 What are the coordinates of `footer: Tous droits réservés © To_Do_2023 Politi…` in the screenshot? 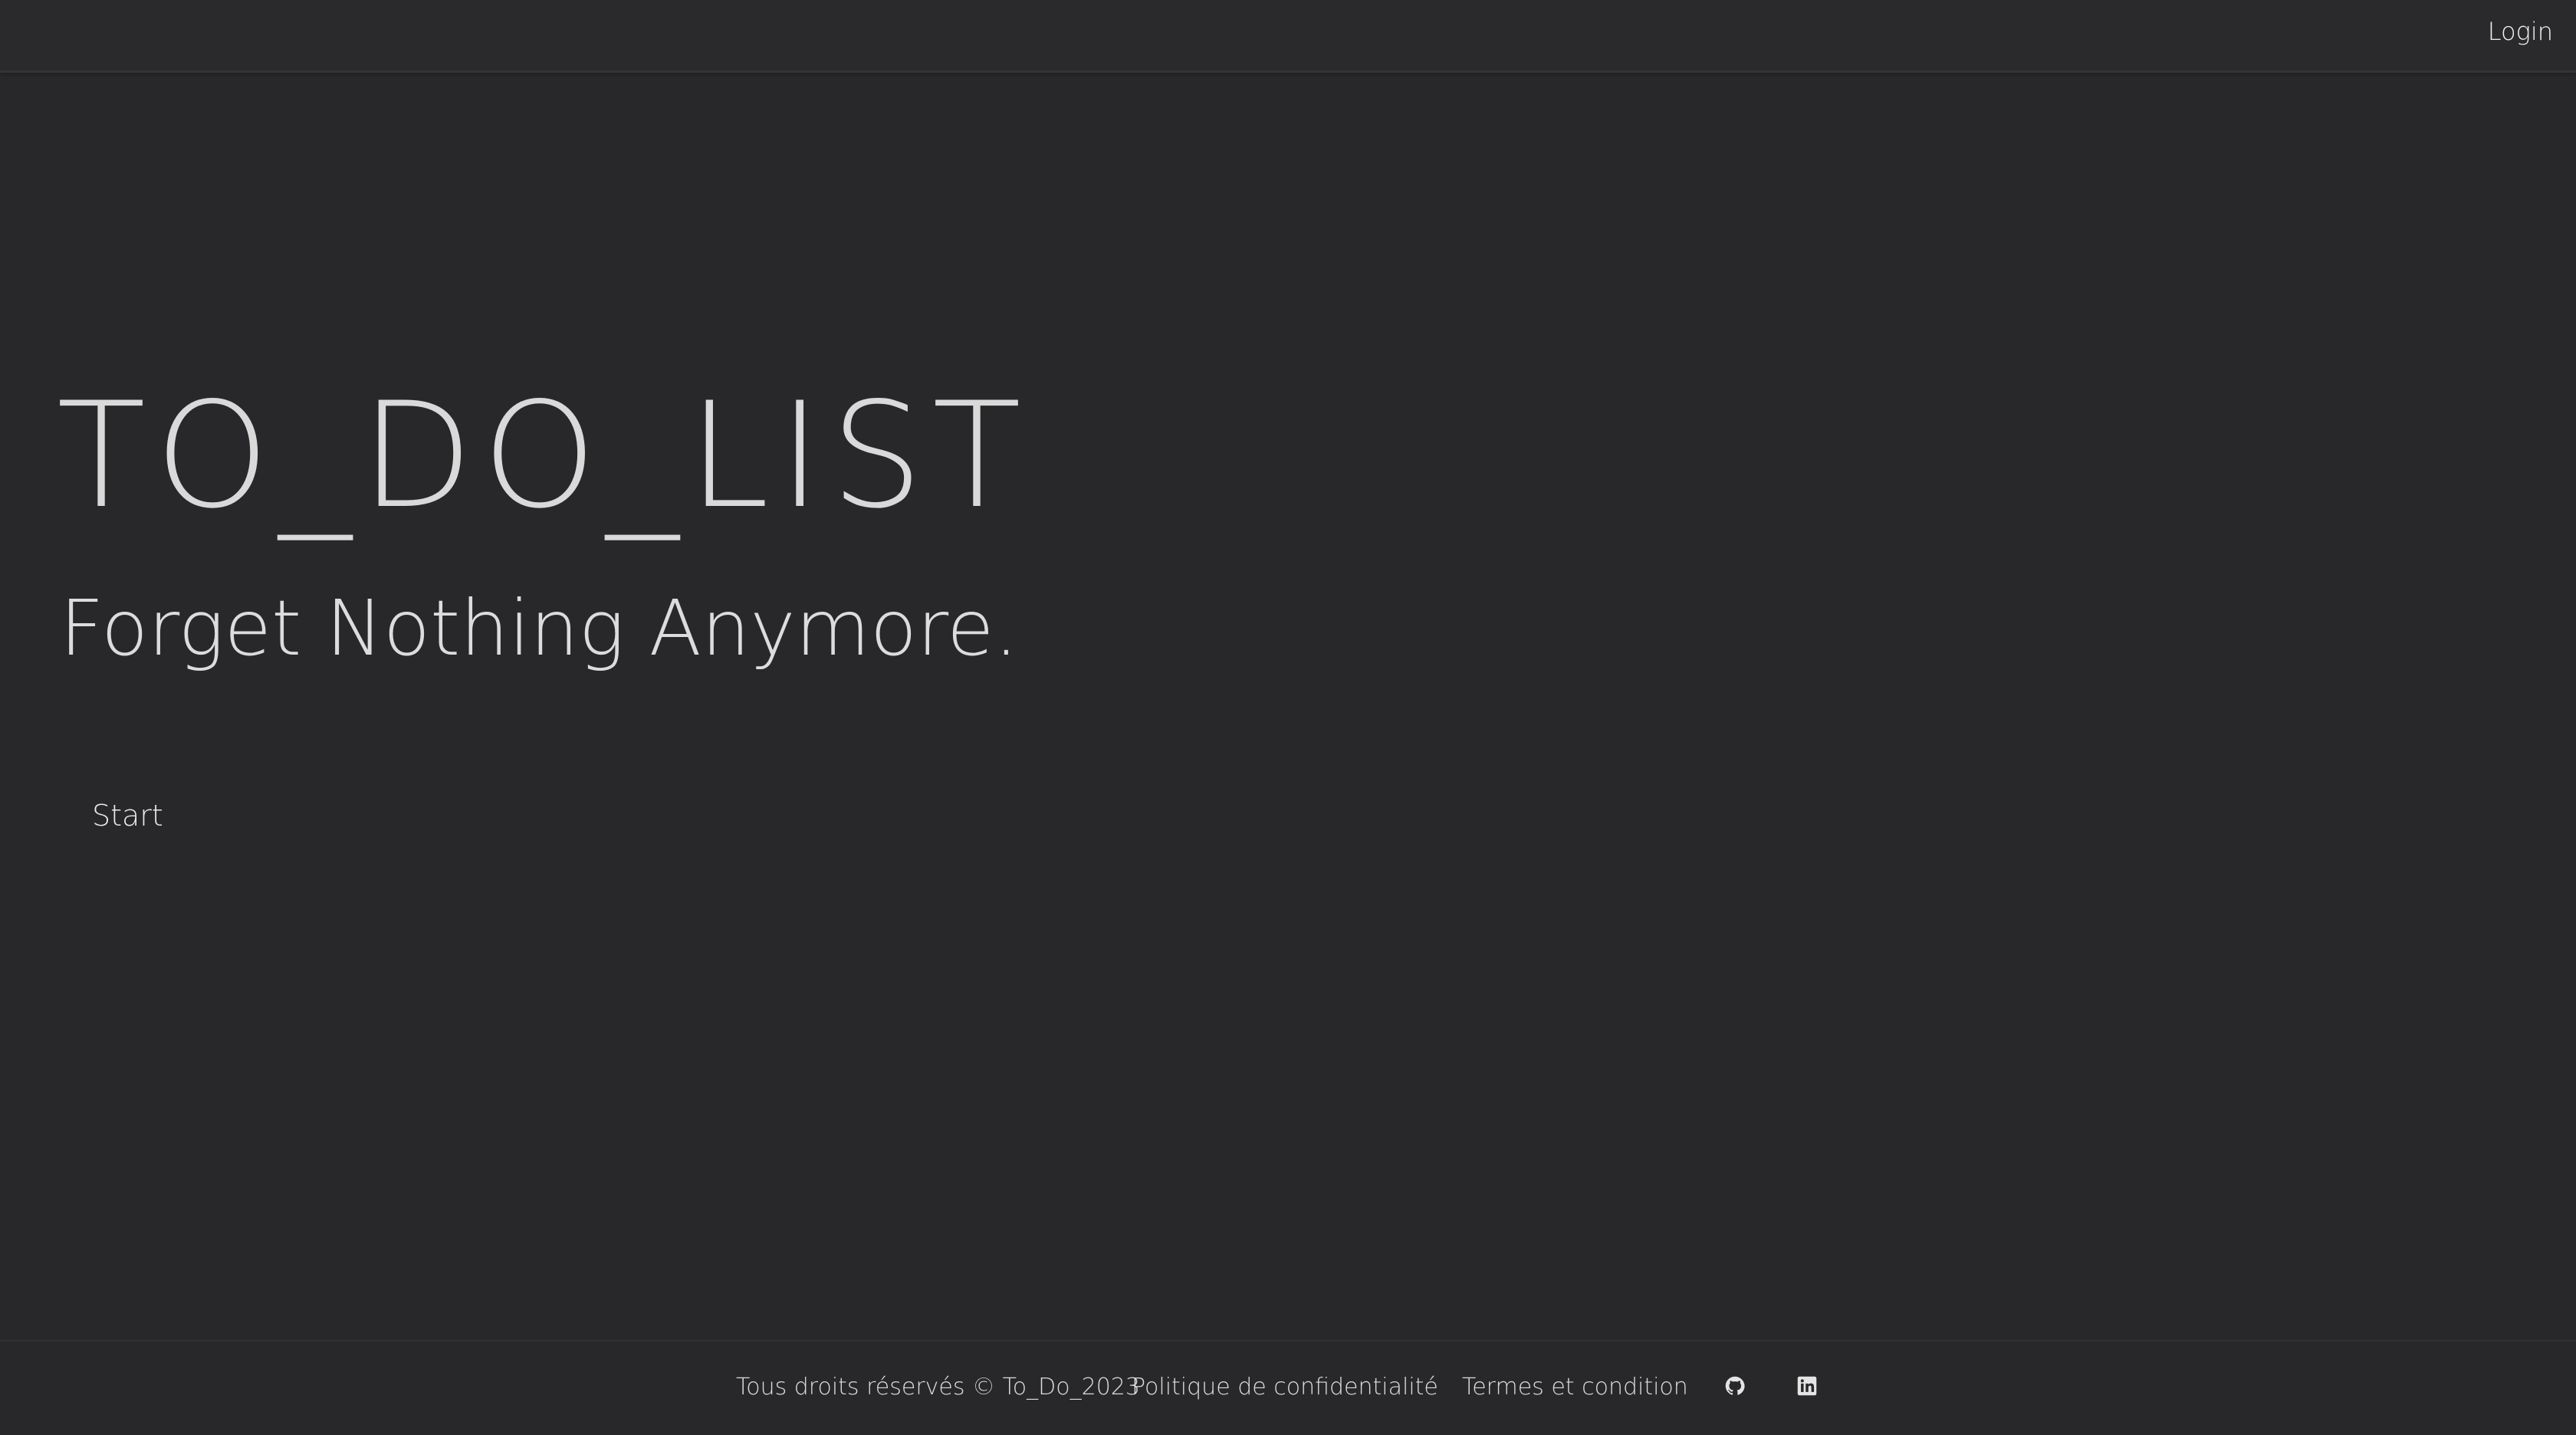 It's located at (1288, 1387).